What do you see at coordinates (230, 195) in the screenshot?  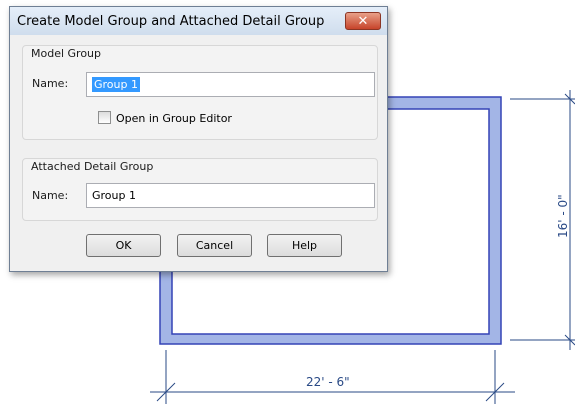 I see `detail-group-name-input: Group 1` at bounding box center [230, 195].